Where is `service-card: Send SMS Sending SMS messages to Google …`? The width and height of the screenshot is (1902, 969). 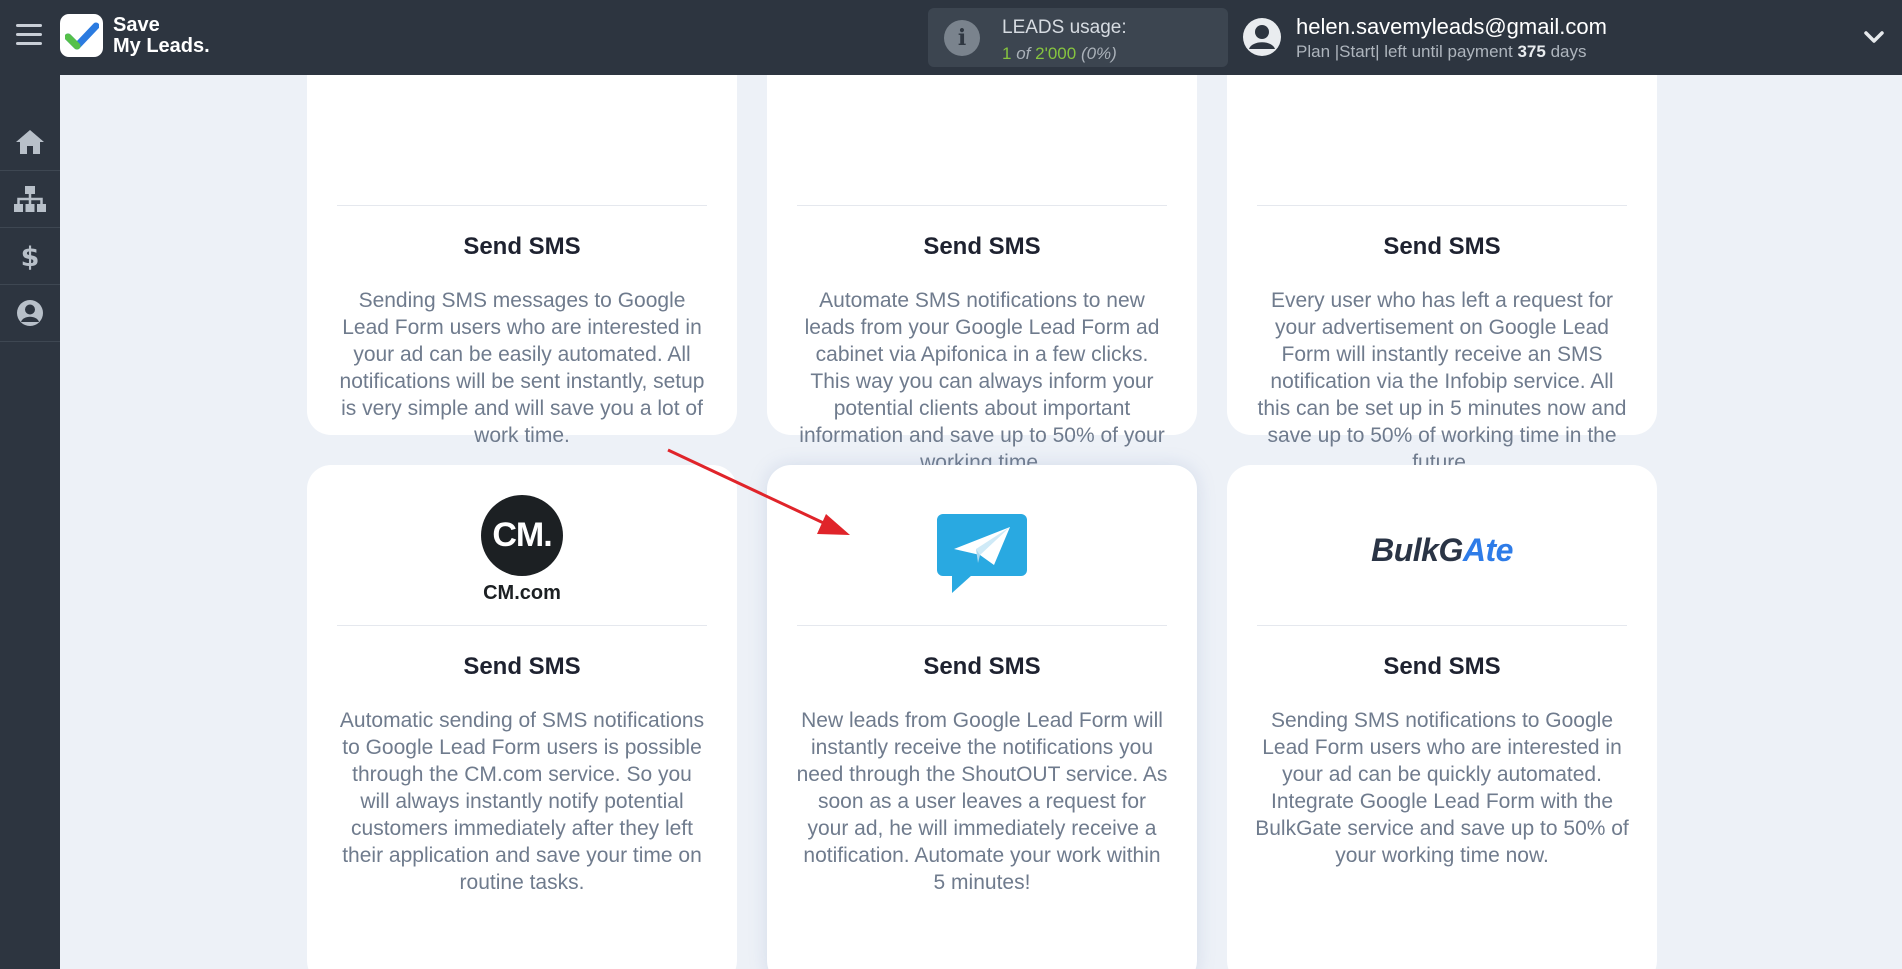 service-card: Send SMS Sending SMS messages to Google … is located at coordinates (522, 261).